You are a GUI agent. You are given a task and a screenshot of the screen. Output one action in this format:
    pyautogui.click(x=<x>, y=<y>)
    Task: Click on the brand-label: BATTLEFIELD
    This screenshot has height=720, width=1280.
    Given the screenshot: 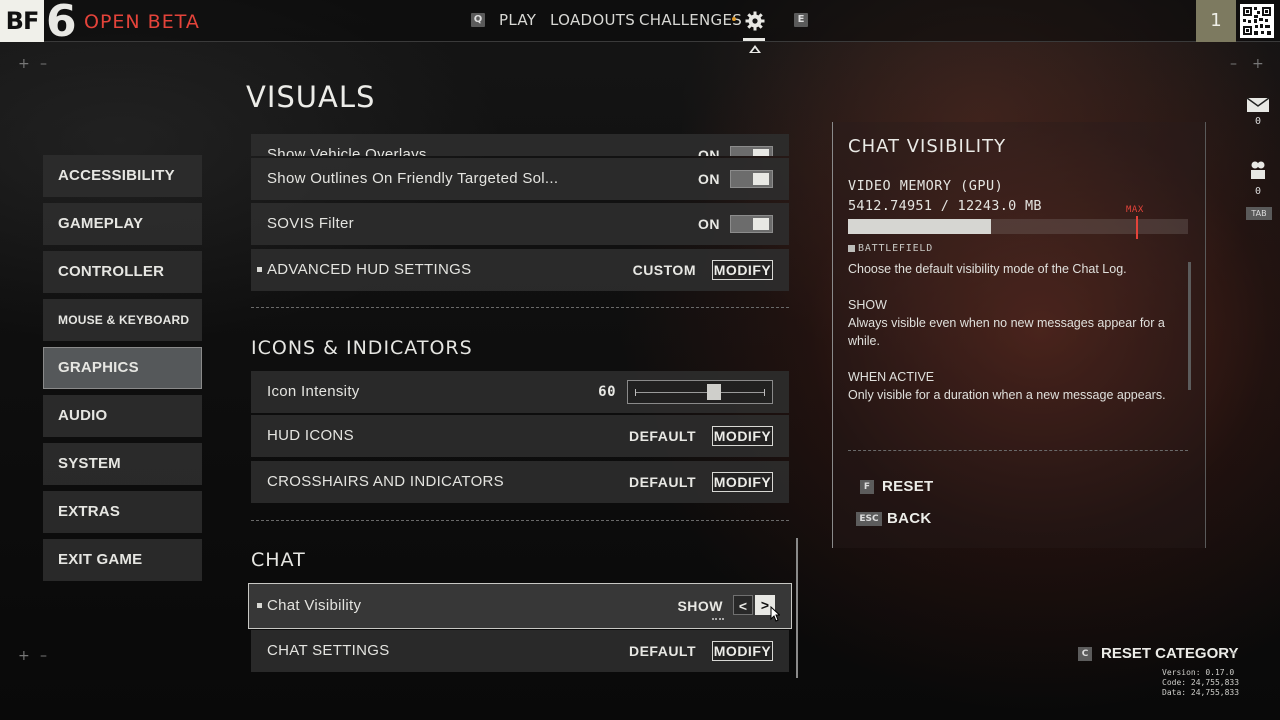 What is the action you would take?
    pyautogui.click(x=896, y=248)
    